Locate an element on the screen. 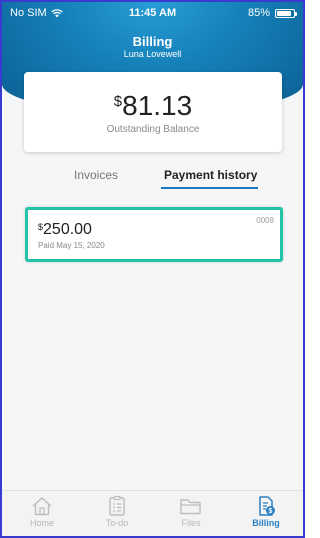  status-right: 85% is located at coordinates (272, 13).